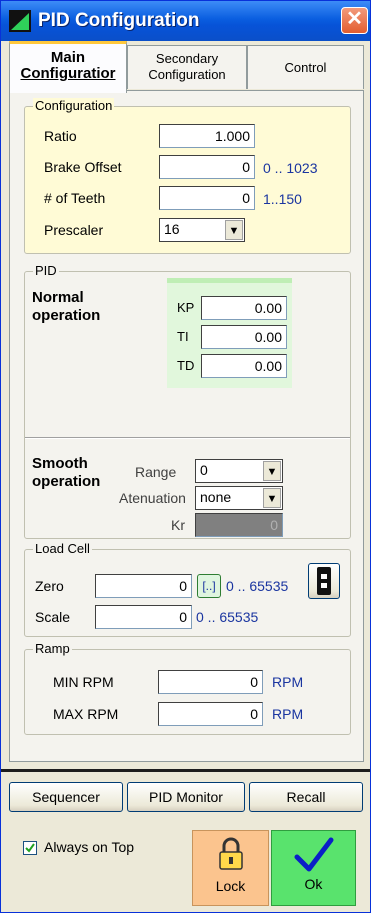  I want to click on prescaler-value: 16, so click(172, 229).